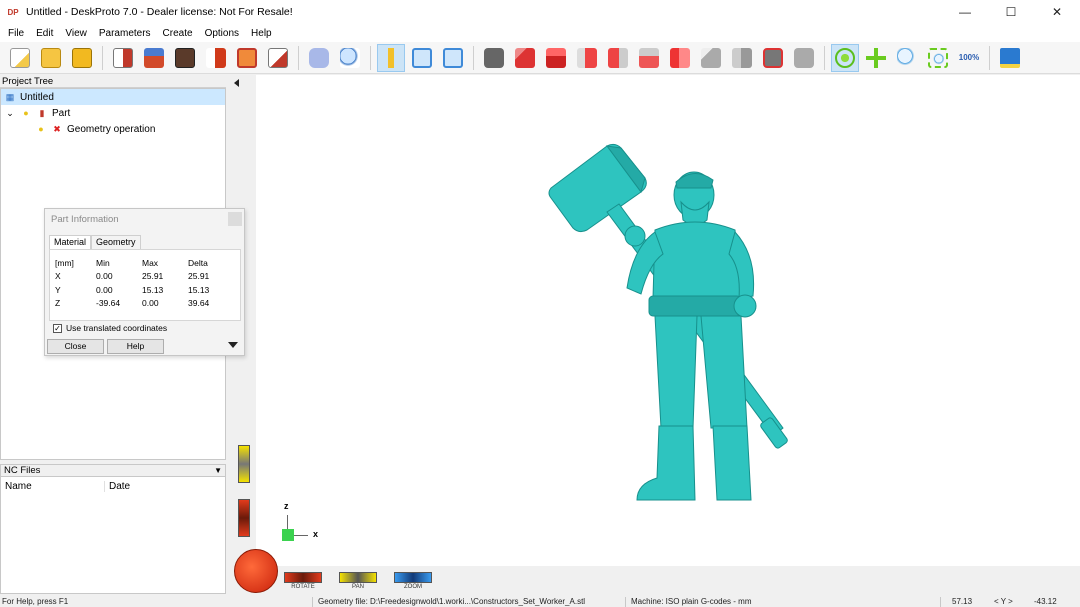  What do you see at coordinates (125, 33) in the screenshot?
I see `menu-parameters: Parameters` at bounding box center [125, 33].